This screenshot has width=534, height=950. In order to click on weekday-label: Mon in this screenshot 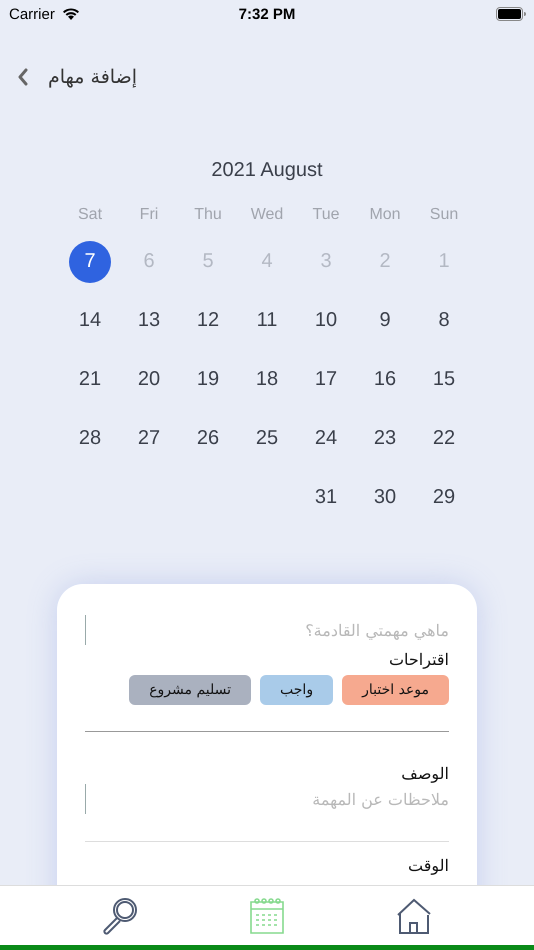, I will do `click(385, 215)`.